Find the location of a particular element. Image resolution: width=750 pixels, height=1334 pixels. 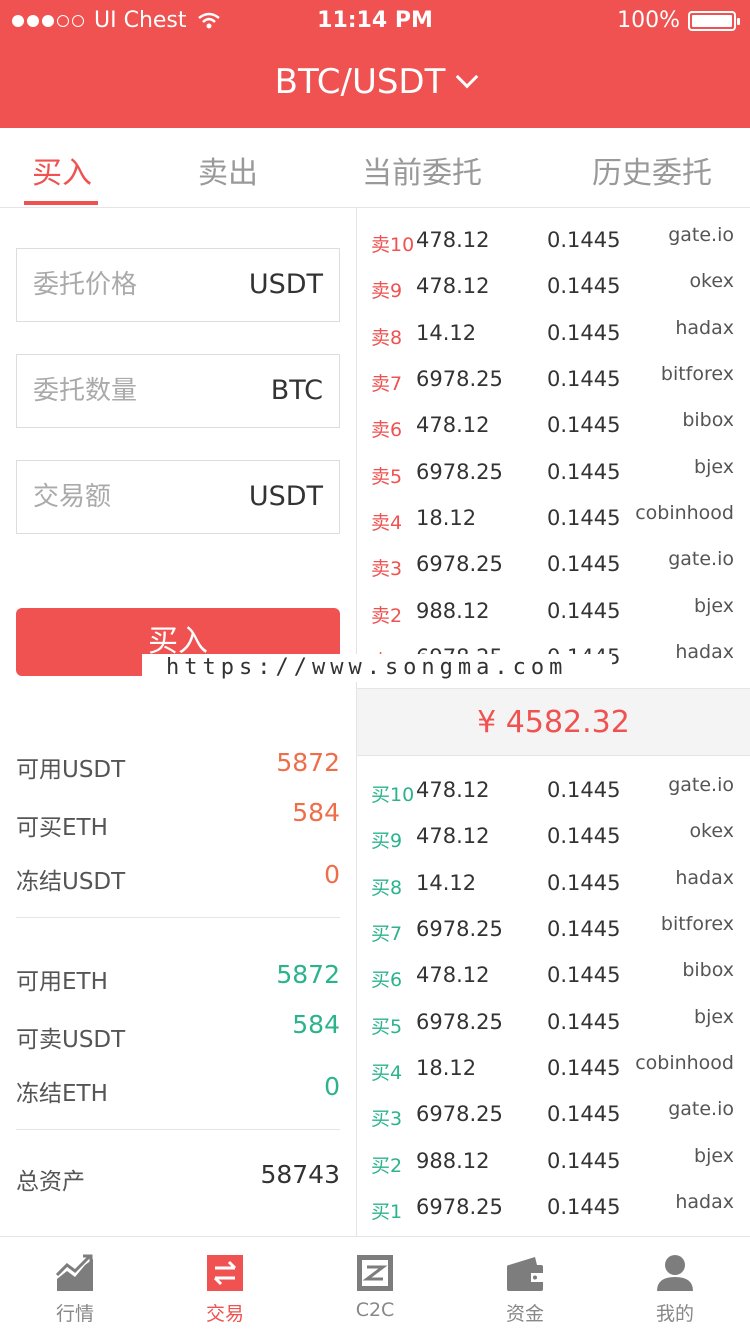

app-header: UI Chest 11:14 PM 100% BTC/USDT is located at coordinates (375, 64).